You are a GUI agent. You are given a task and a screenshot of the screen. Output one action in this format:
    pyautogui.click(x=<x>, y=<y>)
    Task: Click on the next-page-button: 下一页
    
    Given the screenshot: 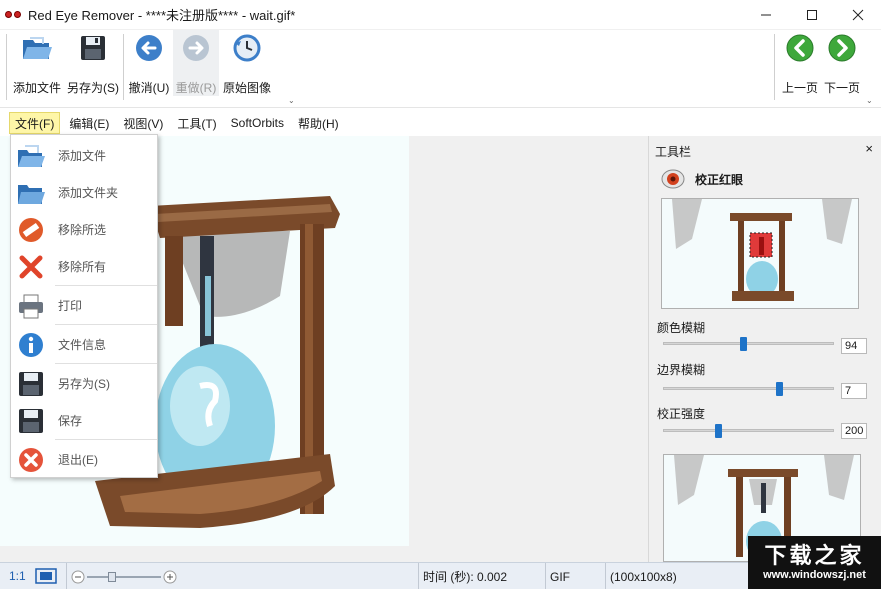 What is the action you would take?
    pyautogui.click(x=842, y=63)
    